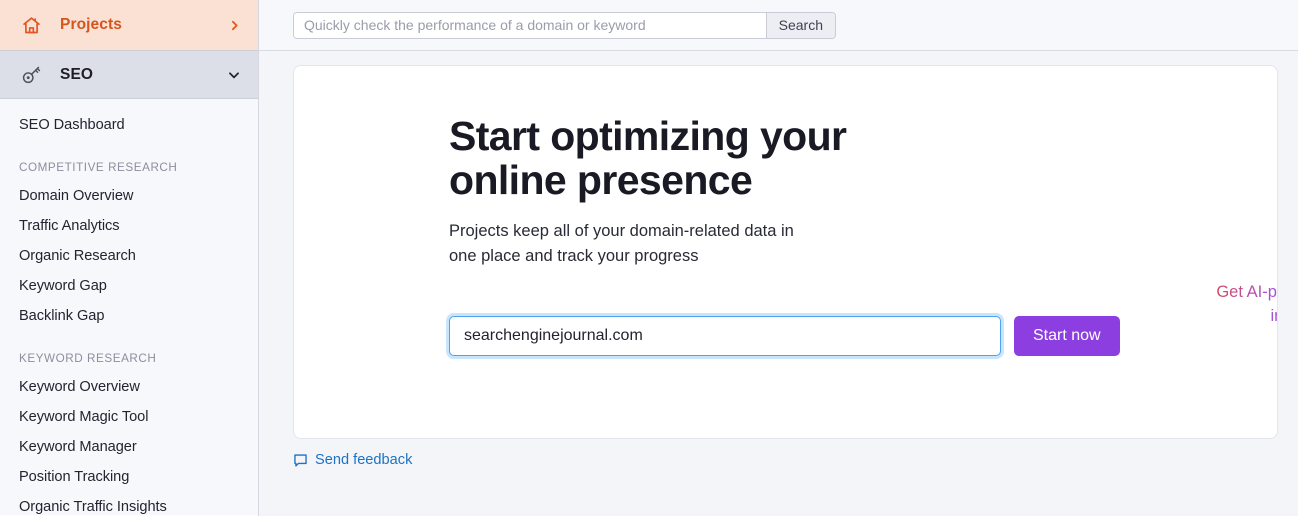 The width and height of the screenshot is (1298, 516). I want to click on sidebar-item-backlink-gap: Backlink Gap, so click(129, 316).